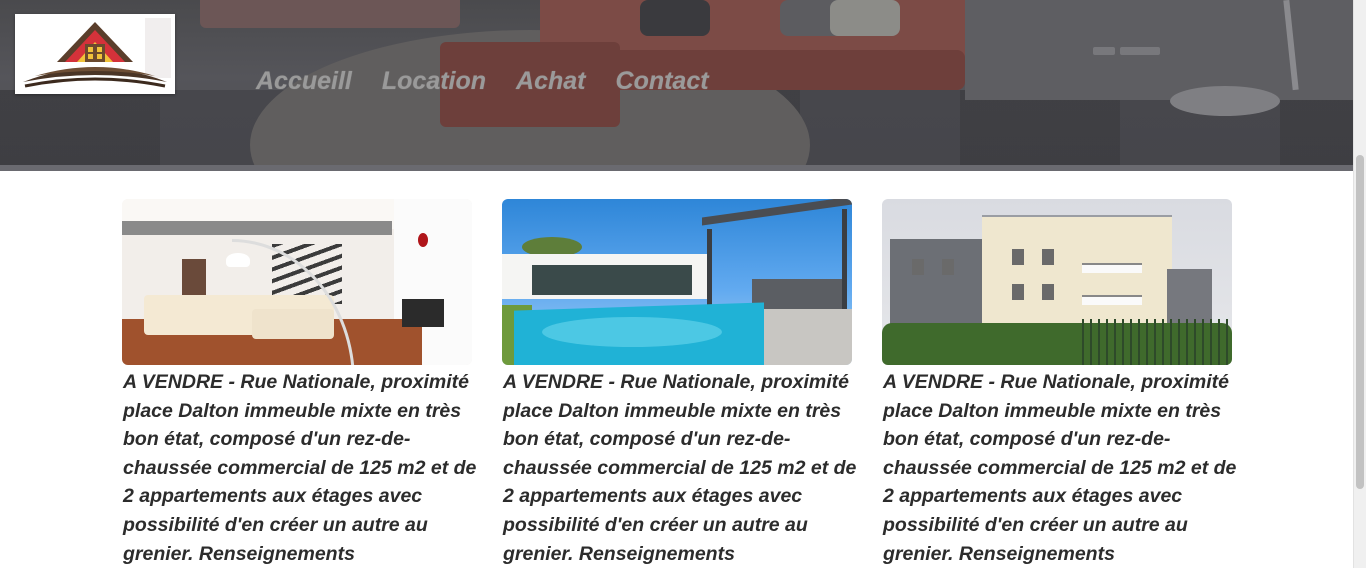  I want to click on hero-armchair, so click(330, 14).